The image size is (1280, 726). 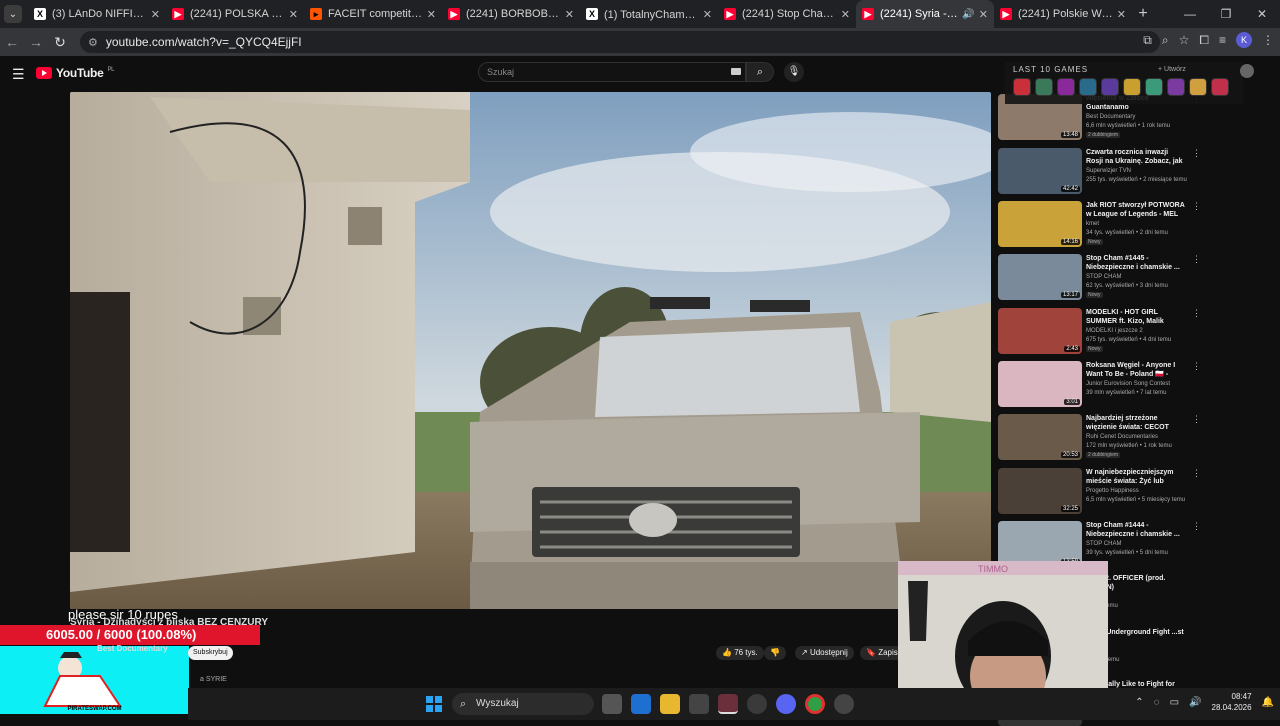 I want to click on video-duration: 20:53, so click(x=1070, y=455).